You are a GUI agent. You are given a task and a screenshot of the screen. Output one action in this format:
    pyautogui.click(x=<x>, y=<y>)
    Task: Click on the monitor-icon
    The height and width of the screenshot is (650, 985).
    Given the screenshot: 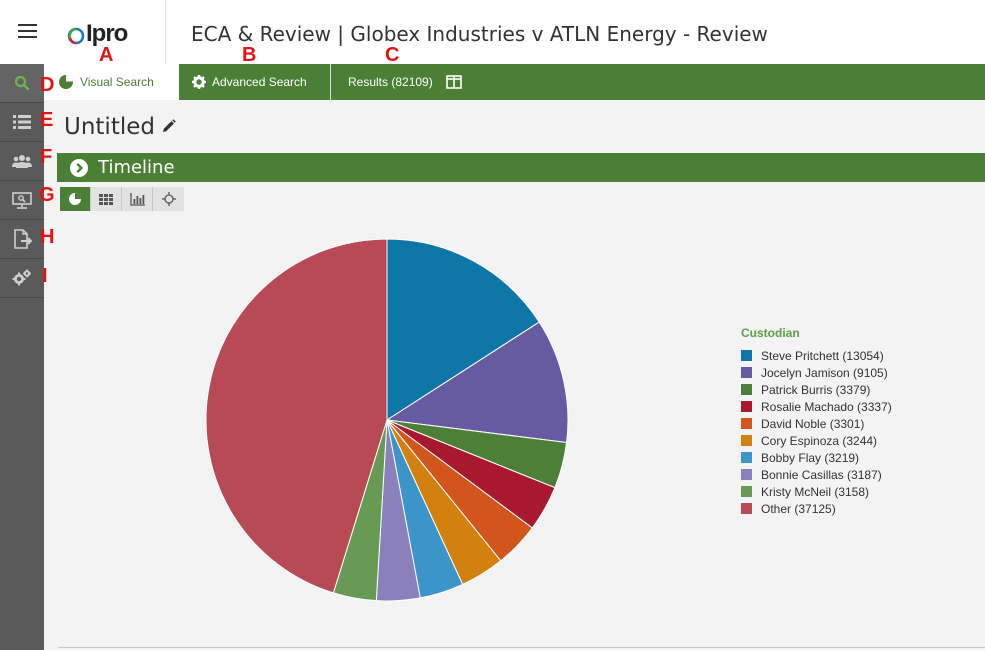 What is the action you would take?
    pyautogui.click(x=22, y=200)
    